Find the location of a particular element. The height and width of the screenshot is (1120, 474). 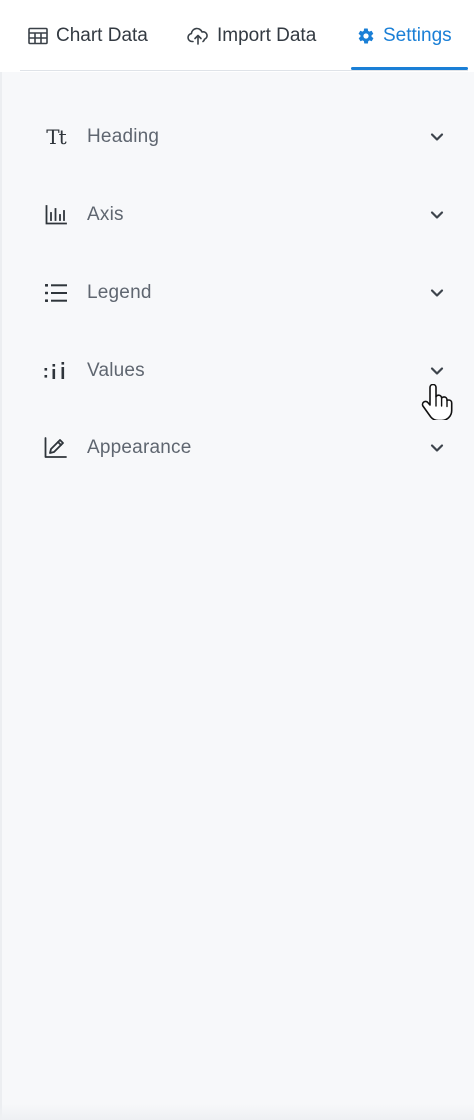

section-axis: Axis is located at coordinates (244, 215).